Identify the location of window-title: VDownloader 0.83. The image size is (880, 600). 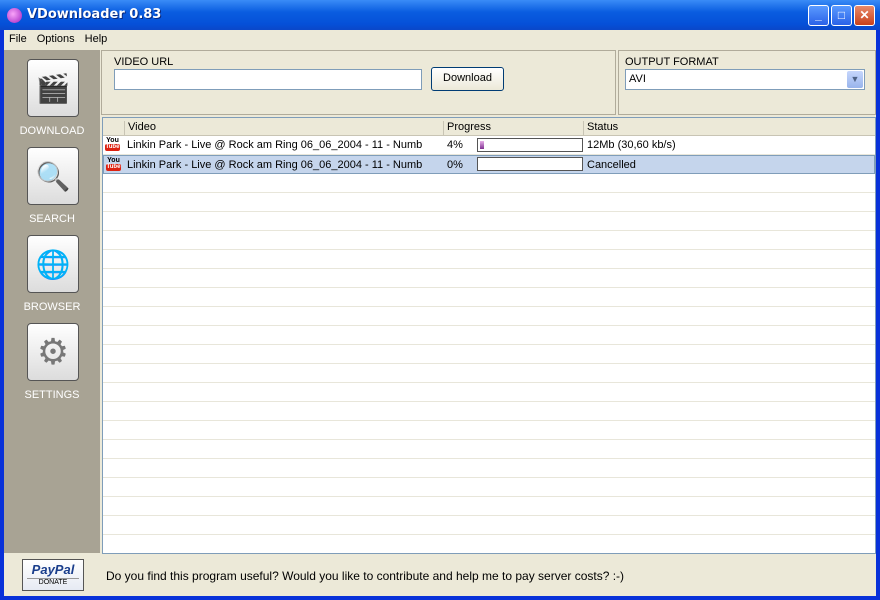
(94, 14).